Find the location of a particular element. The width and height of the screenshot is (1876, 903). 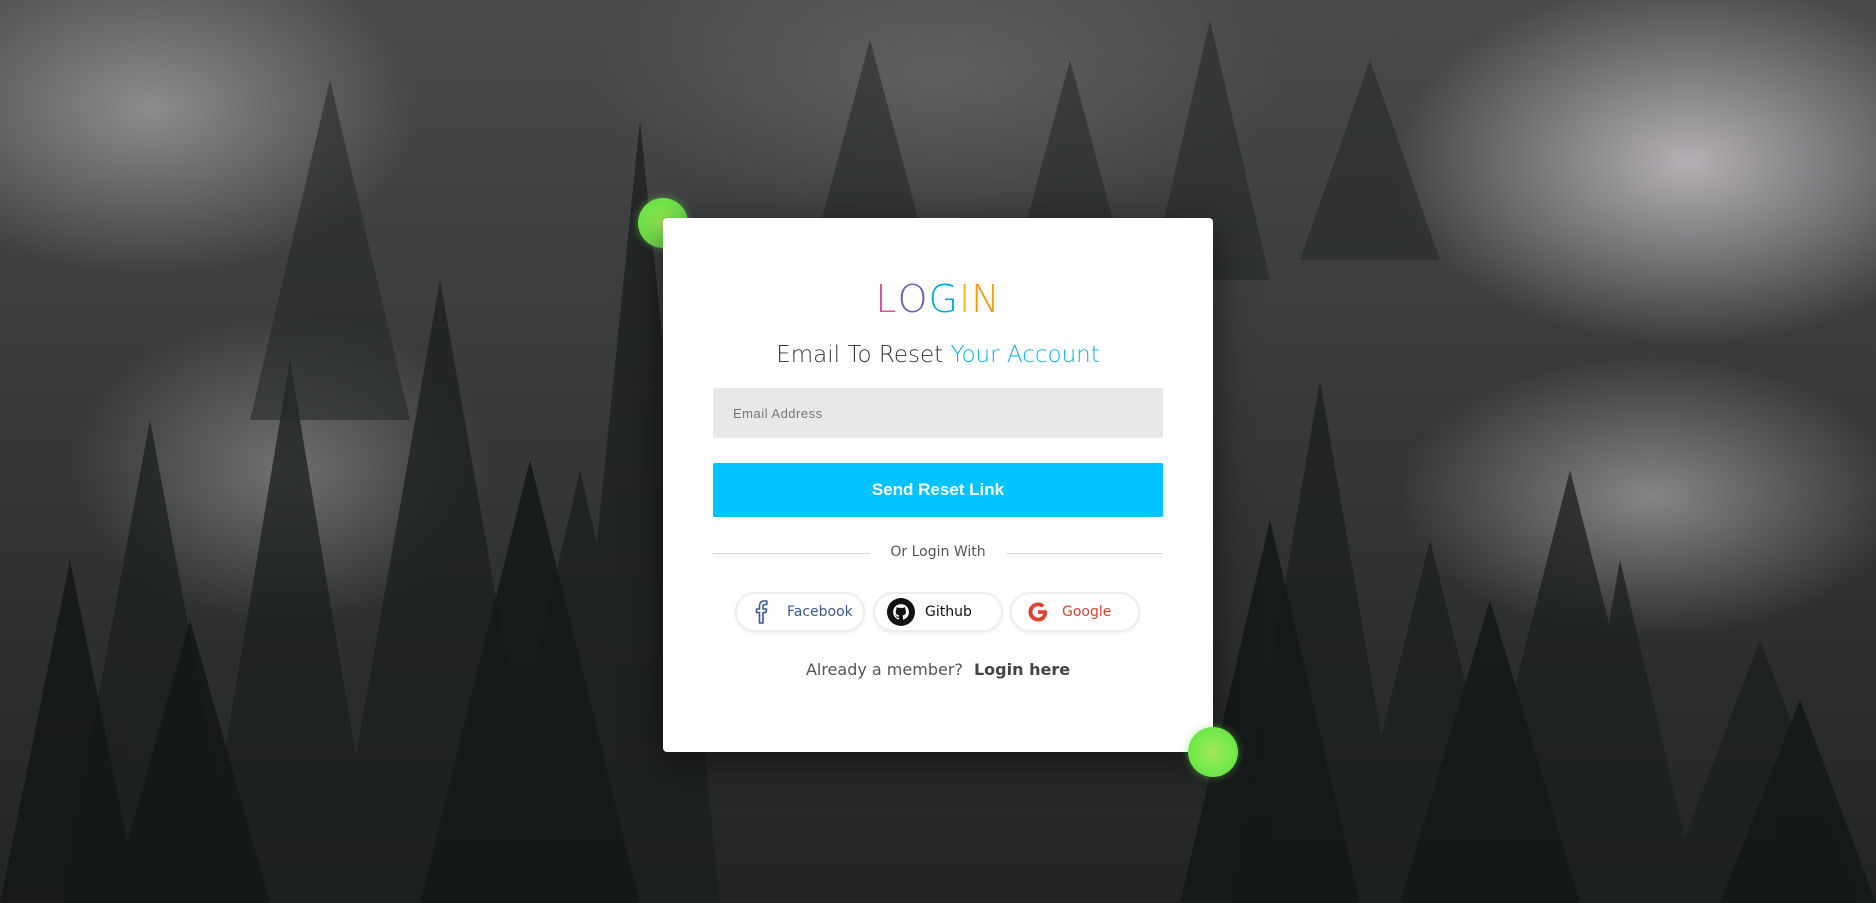

page-title: Email To Reset Your Account is located at coordinates (938, 355).